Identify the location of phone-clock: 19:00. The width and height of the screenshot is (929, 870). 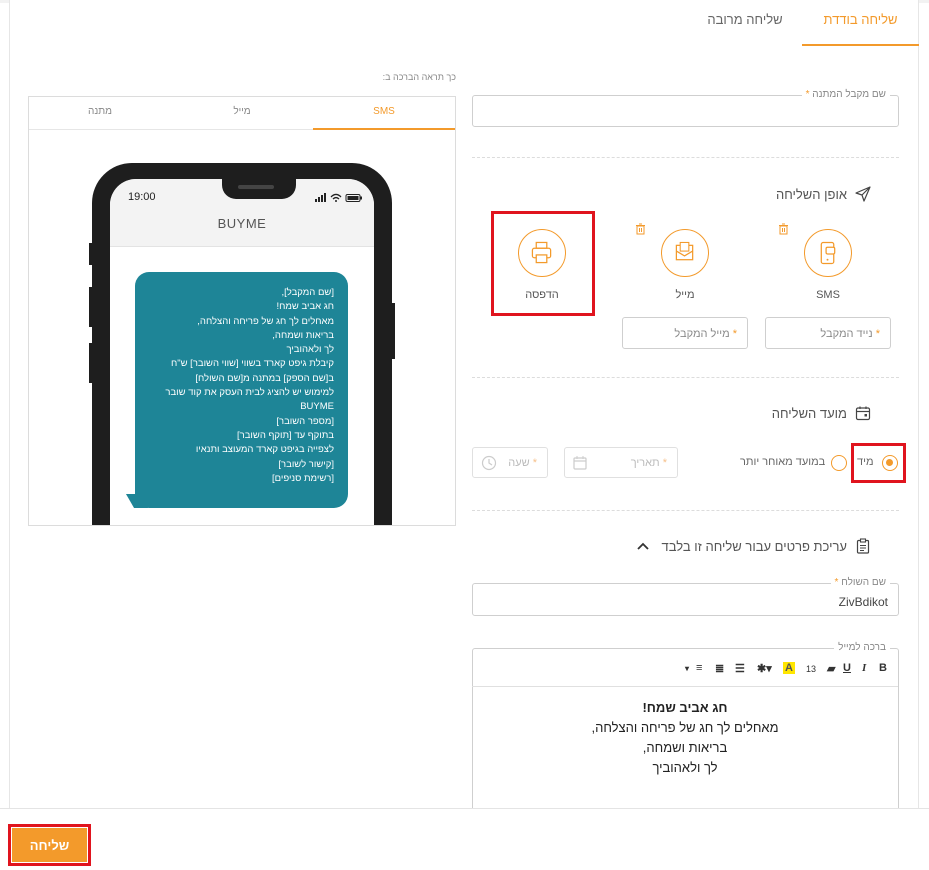
(142, 197).